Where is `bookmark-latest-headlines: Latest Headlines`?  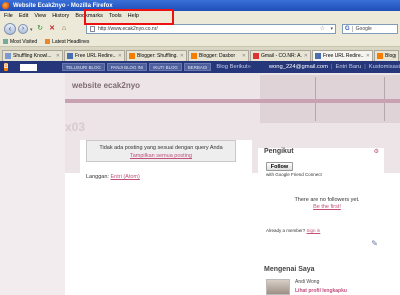
bookmark-latest-headlines: Latest Headlines is located at coordinates (67, 42).